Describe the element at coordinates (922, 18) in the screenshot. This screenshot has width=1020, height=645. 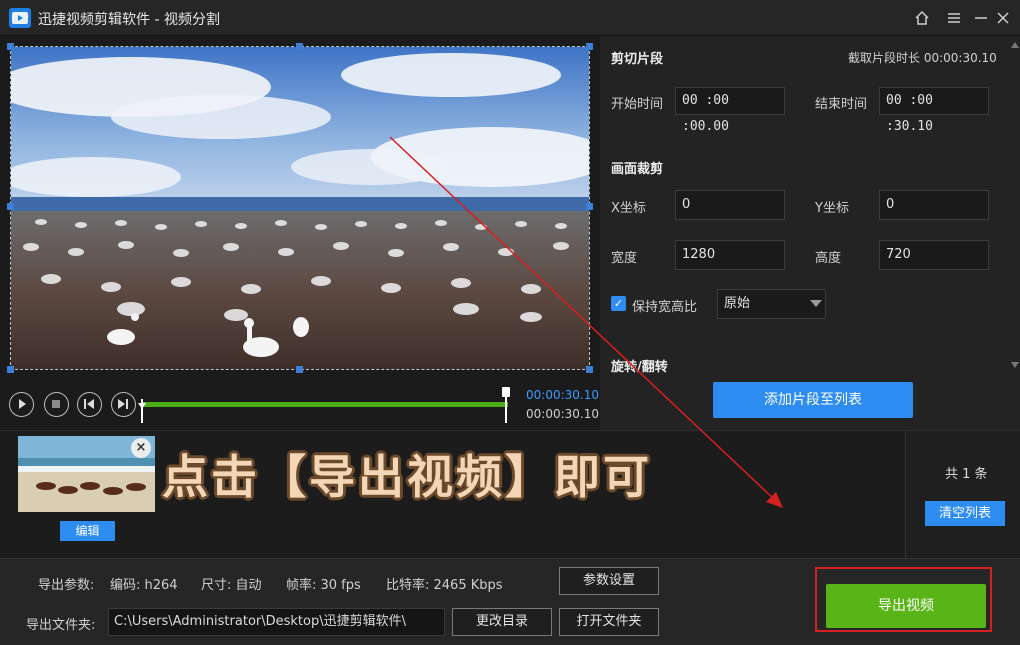
I see `home-icon` at that location.